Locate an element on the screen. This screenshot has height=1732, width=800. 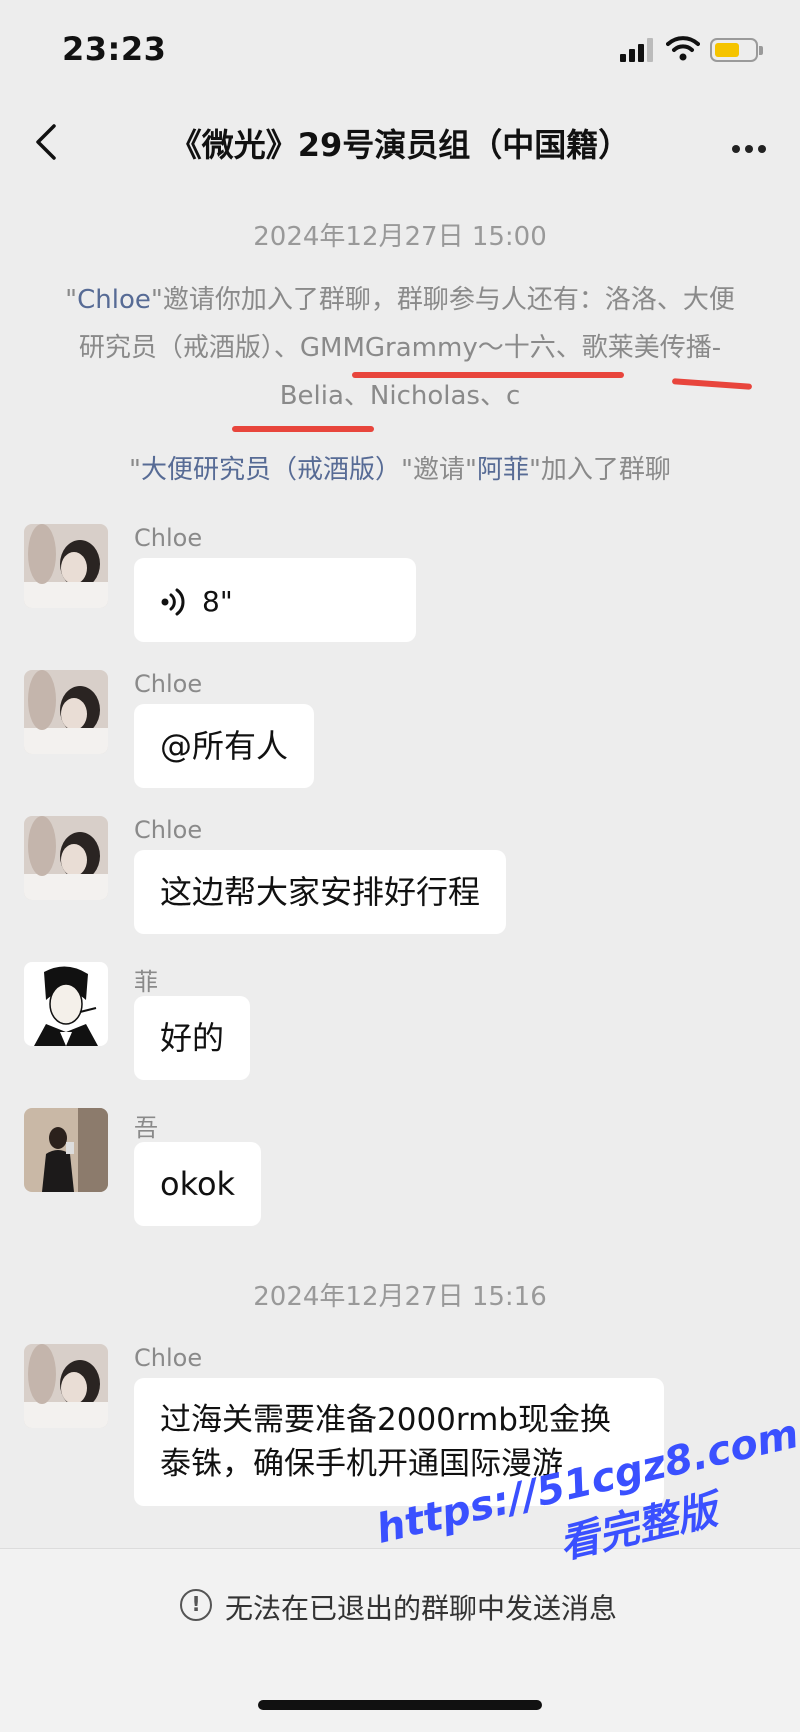
alert-circle-icon: ! is located at coordinates (196, 1605).